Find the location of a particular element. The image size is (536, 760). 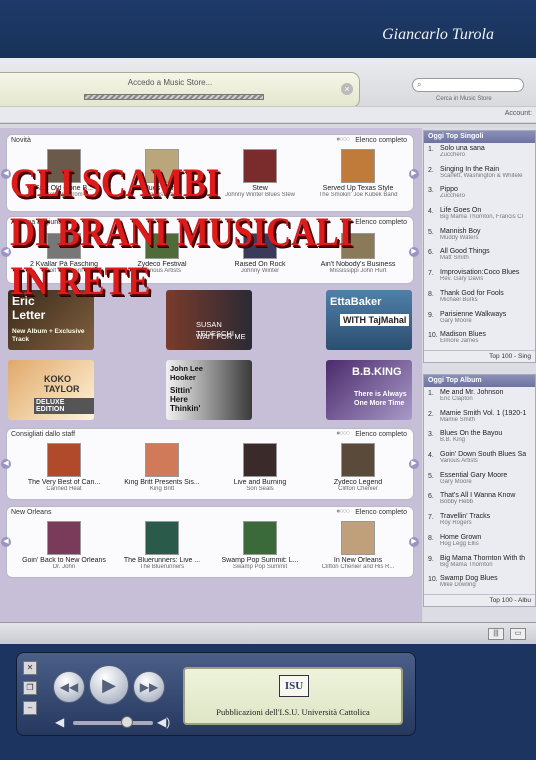

promo-subtitle: DELUXE EDITION is located at coordinates (64, 406).